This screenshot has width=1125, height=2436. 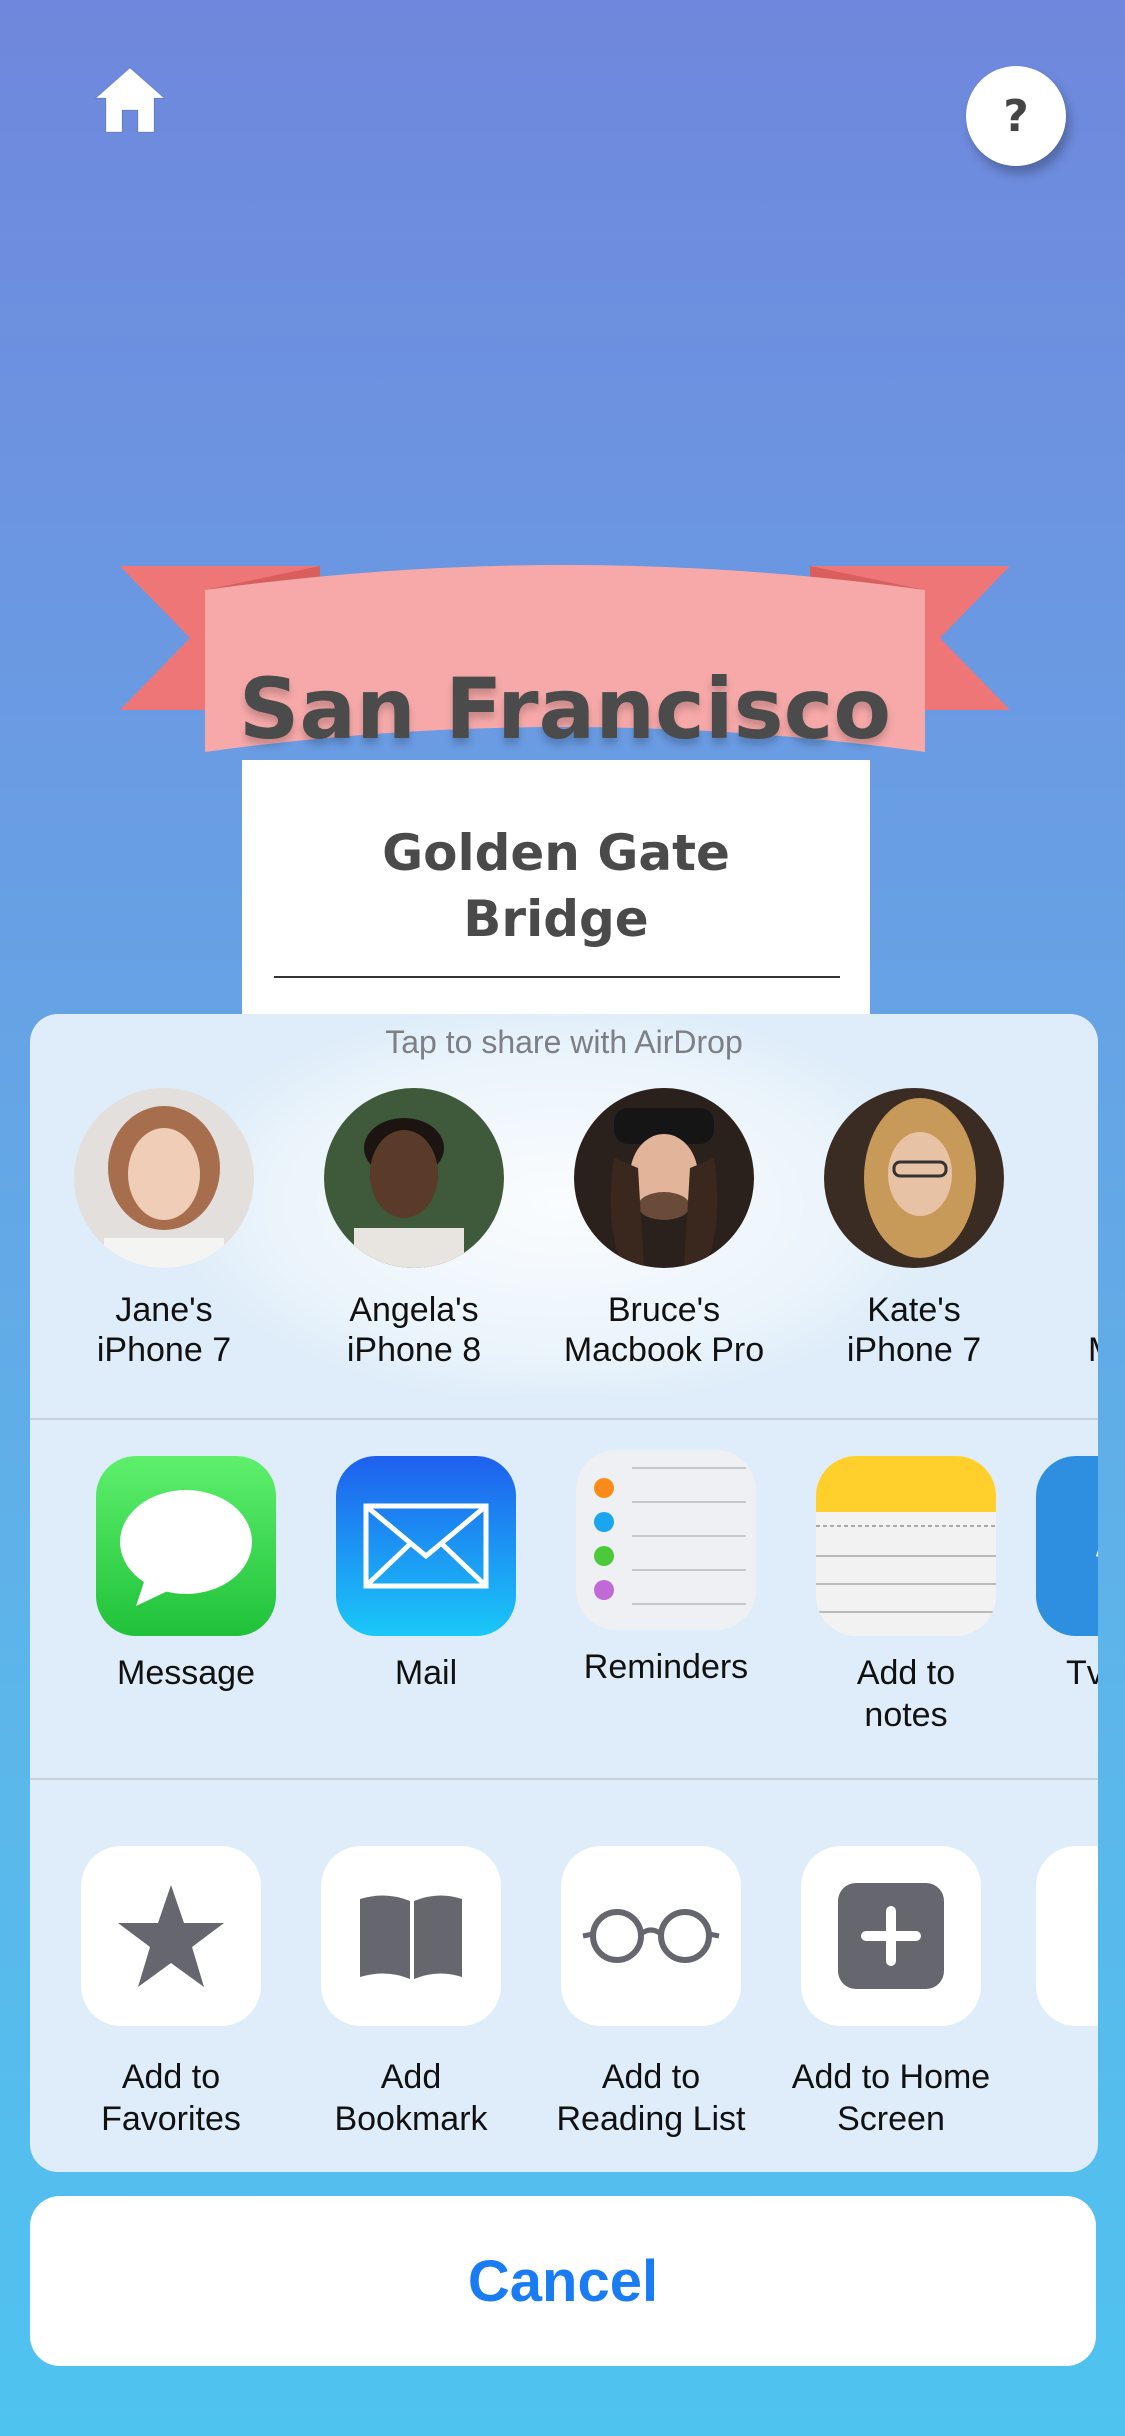 I want to click on airdrop-person: Bruce's Macbook Pro, so click(x=664, y=1229).